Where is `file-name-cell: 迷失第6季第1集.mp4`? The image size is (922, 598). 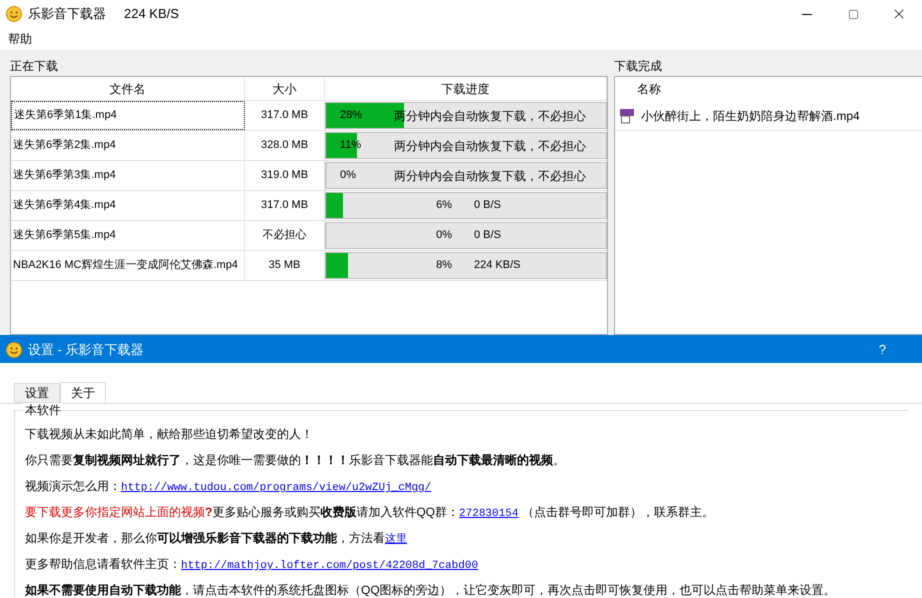
file-name-cell: 迷失第6季第1集.mp4 is located at coordinates (128, 115).